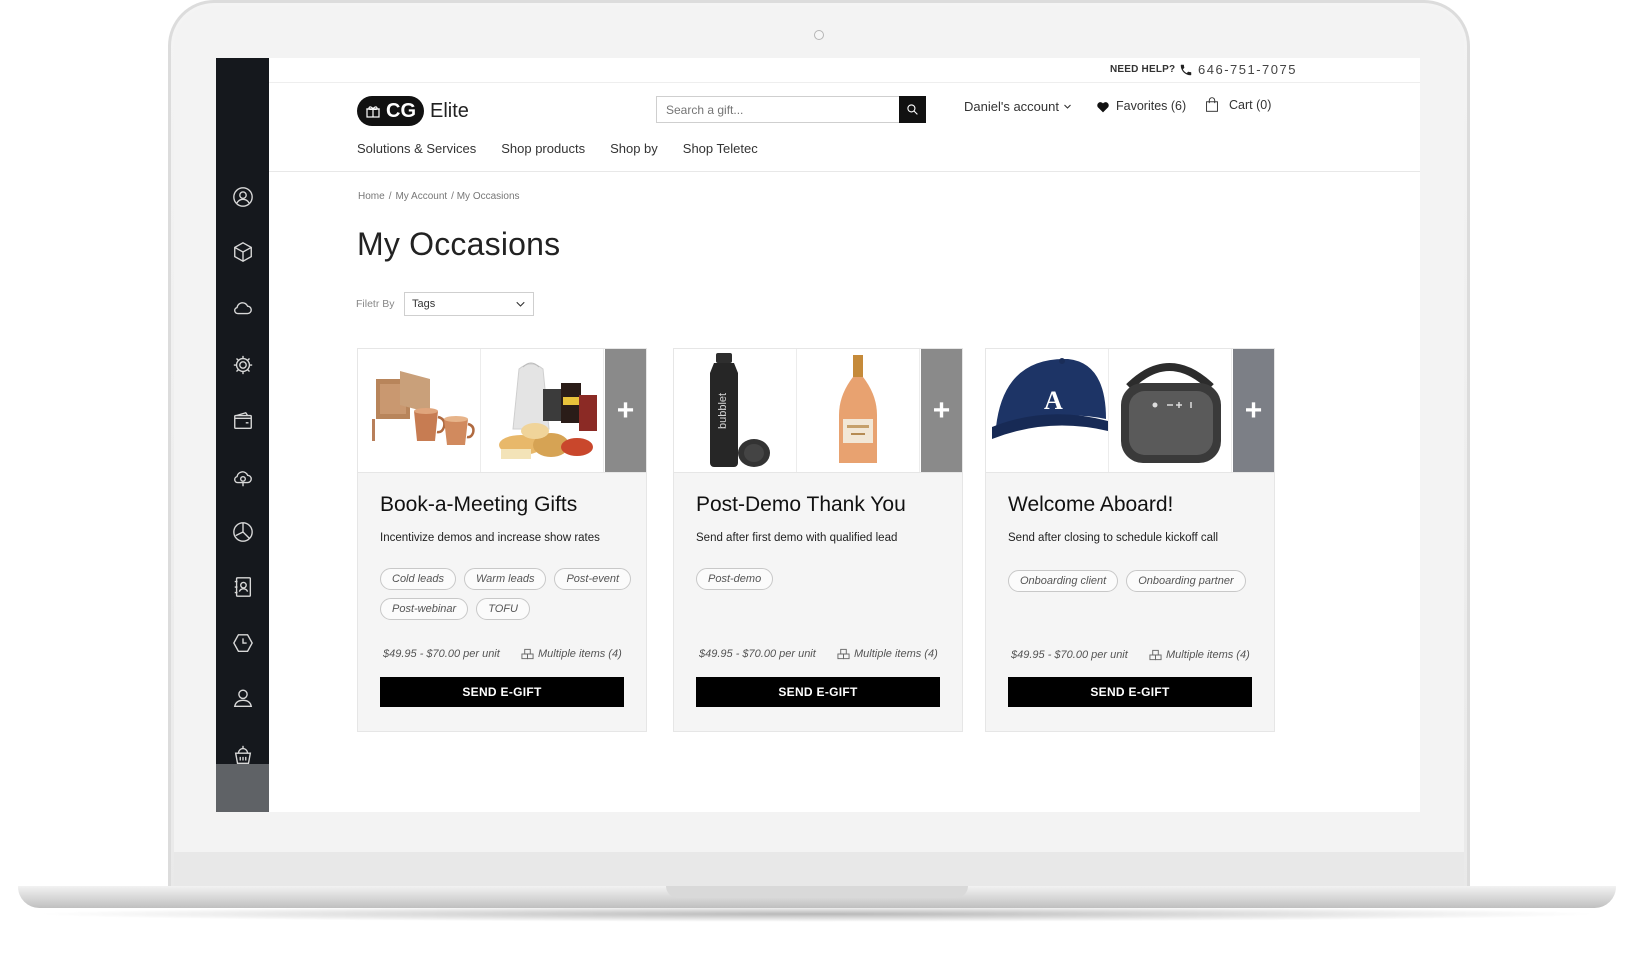 The height and width of the screenshot is (960, 1634). What do you see at coordinates (242, 420) in the screenshot?
I see `wallet-icon` at bounding box center [242, 420].